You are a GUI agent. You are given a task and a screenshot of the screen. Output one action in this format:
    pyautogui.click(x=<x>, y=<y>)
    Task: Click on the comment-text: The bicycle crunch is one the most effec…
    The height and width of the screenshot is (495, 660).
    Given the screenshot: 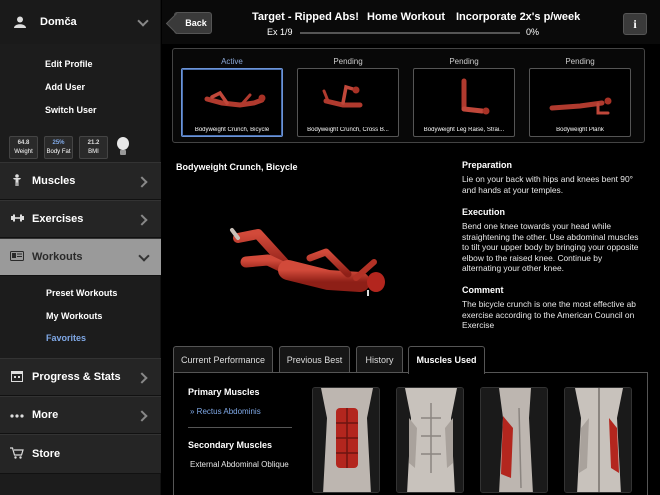 What is the action you would take?
    pyautogui.click(x=549, y=314)
    